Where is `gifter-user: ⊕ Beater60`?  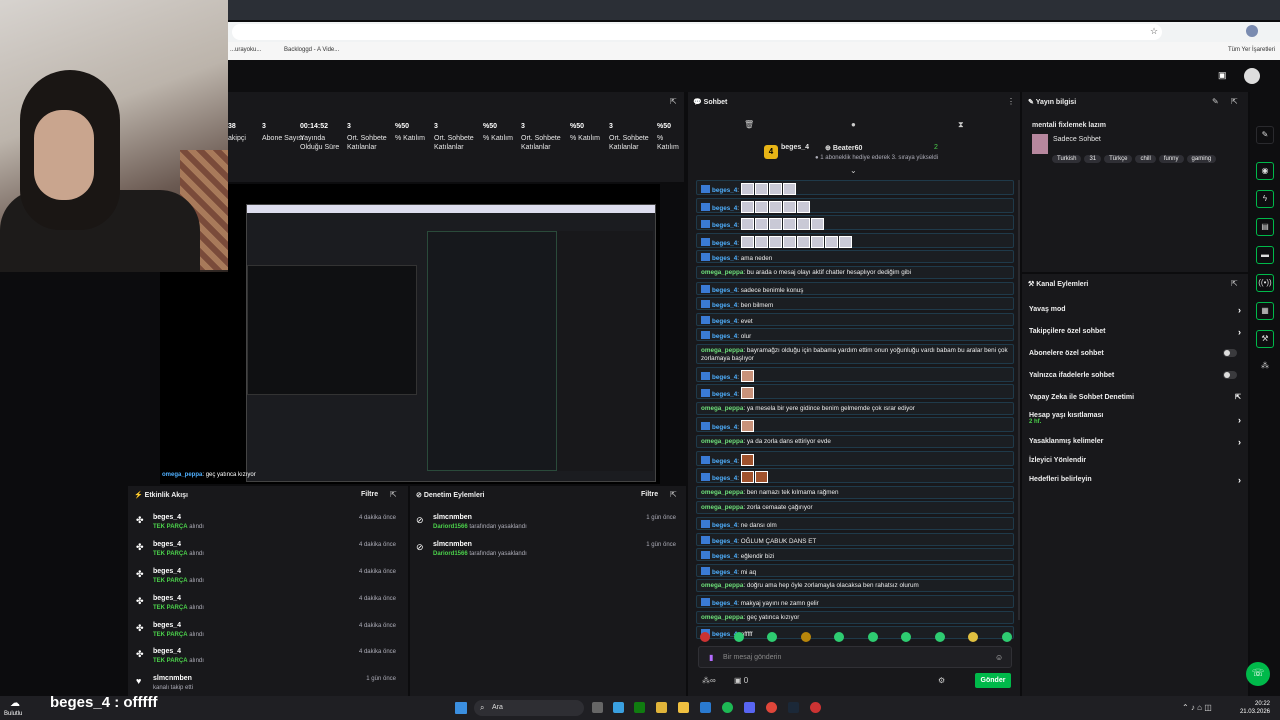 gifter-user: ⊕ Beater60 is located at coordinates (843, 148).